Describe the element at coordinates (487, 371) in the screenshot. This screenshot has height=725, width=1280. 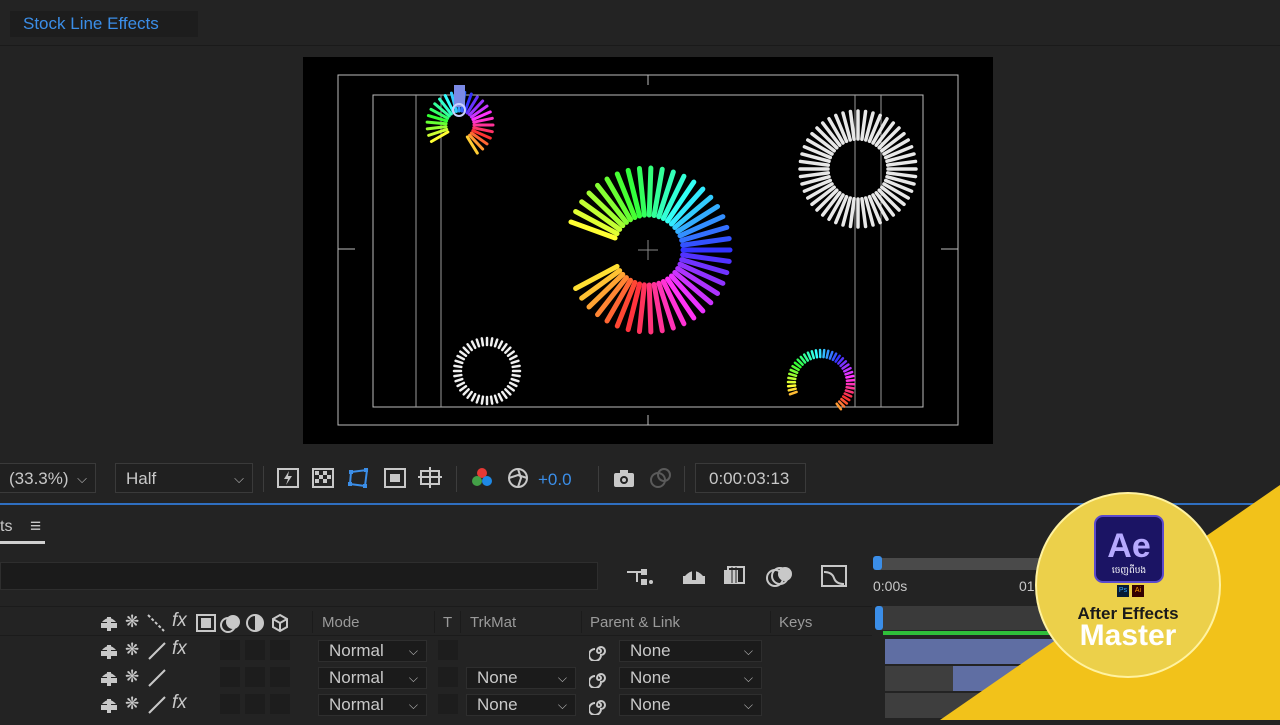
I see `bottom-left-white-ring` at that location.